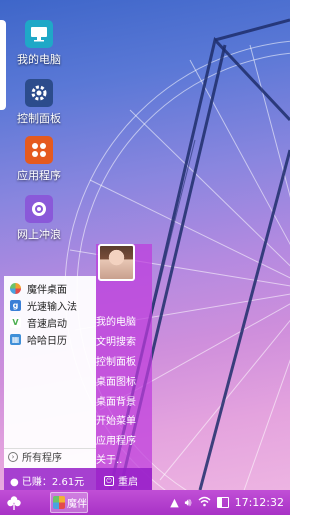  I want to click on app-item-calendar: ▦ 哈哈日历, so click(50, 339).